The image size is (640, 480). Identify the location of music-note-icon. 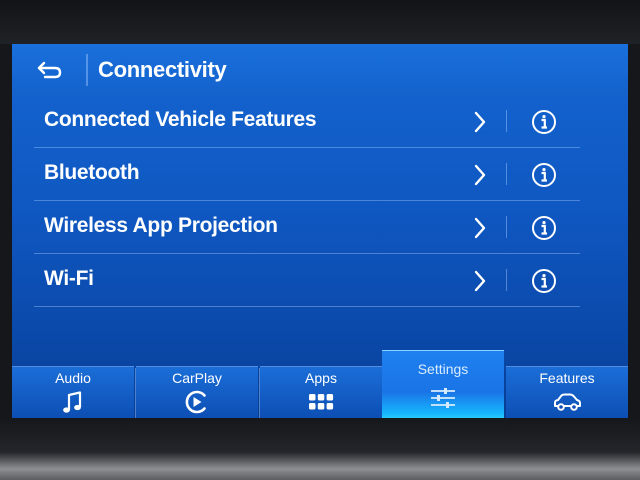
(72, 402).